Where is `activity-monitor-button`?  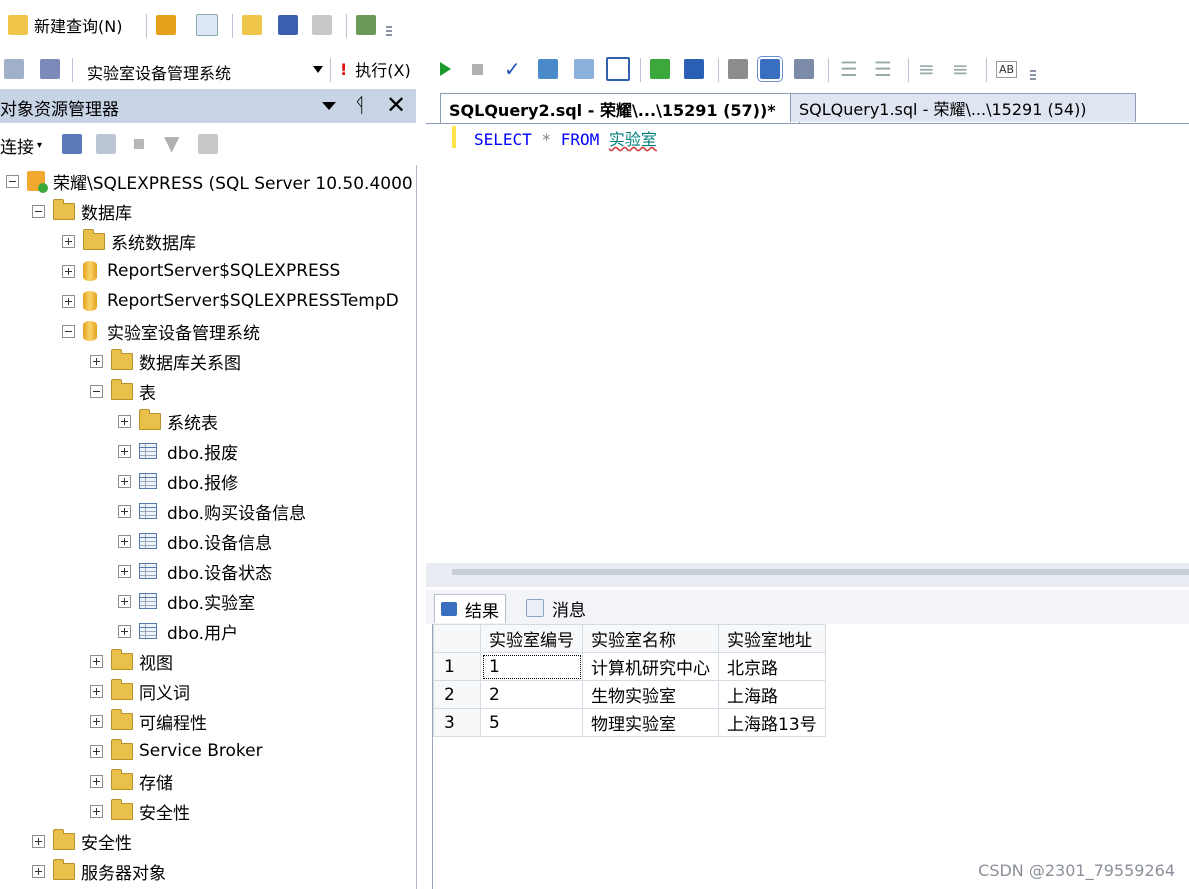
activity-monitor-button is located at coordinates (366, 25).